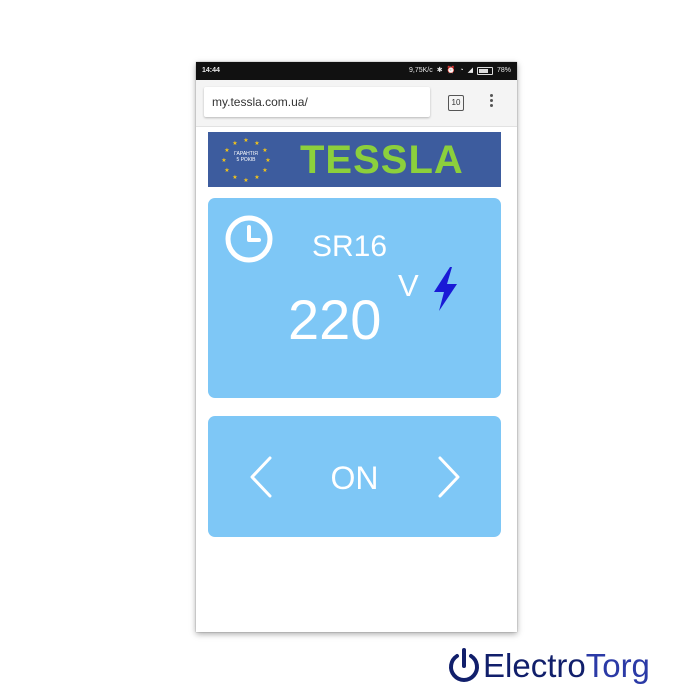 The width and height of the screenshot is (700, 700). I want to click on device-status-card: SR16 220 V, so click(354, 298).